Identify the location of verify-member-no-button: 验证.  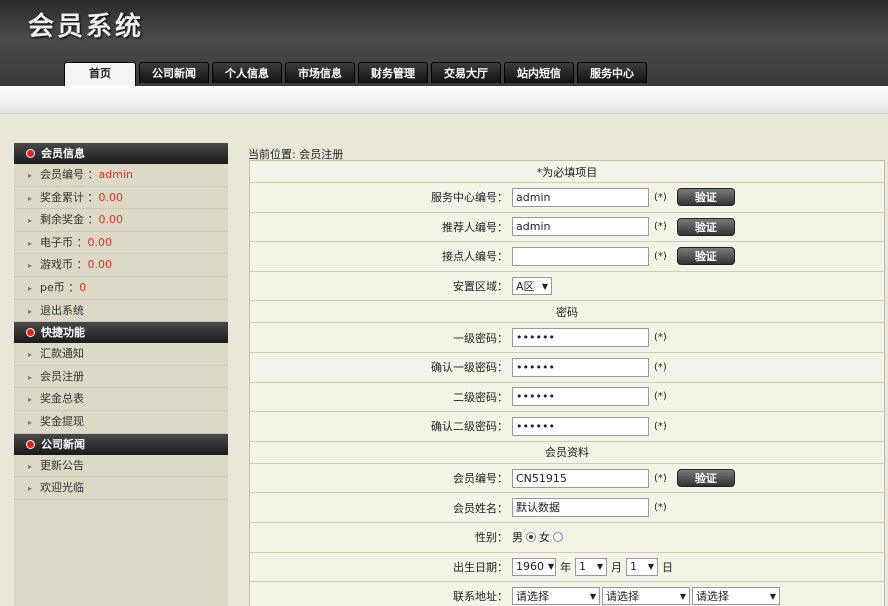
(705, 478).